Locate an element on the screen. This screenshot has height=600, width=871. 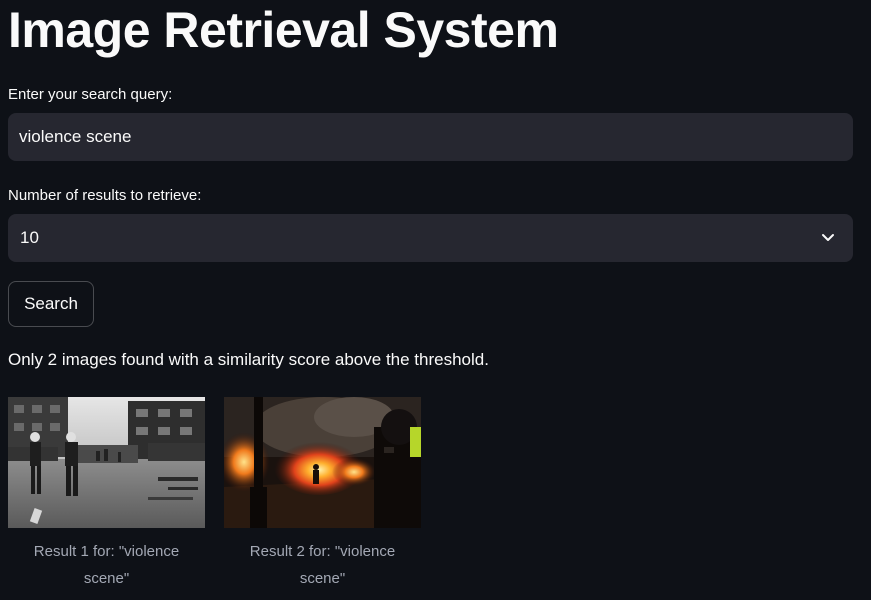
search-input-container is located at coordinates (430, 137).